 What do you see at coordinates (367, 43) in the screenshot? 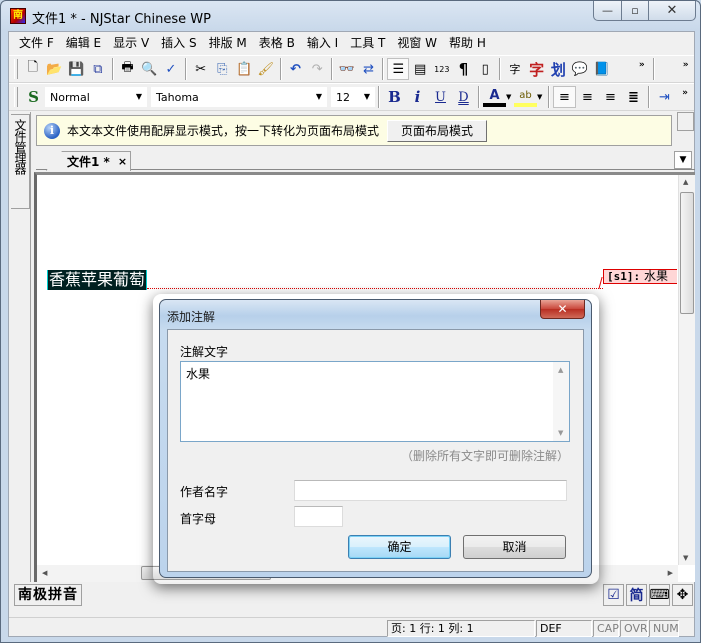
I see `menu-tools: 工具 T` at bounding box center [367, 43].